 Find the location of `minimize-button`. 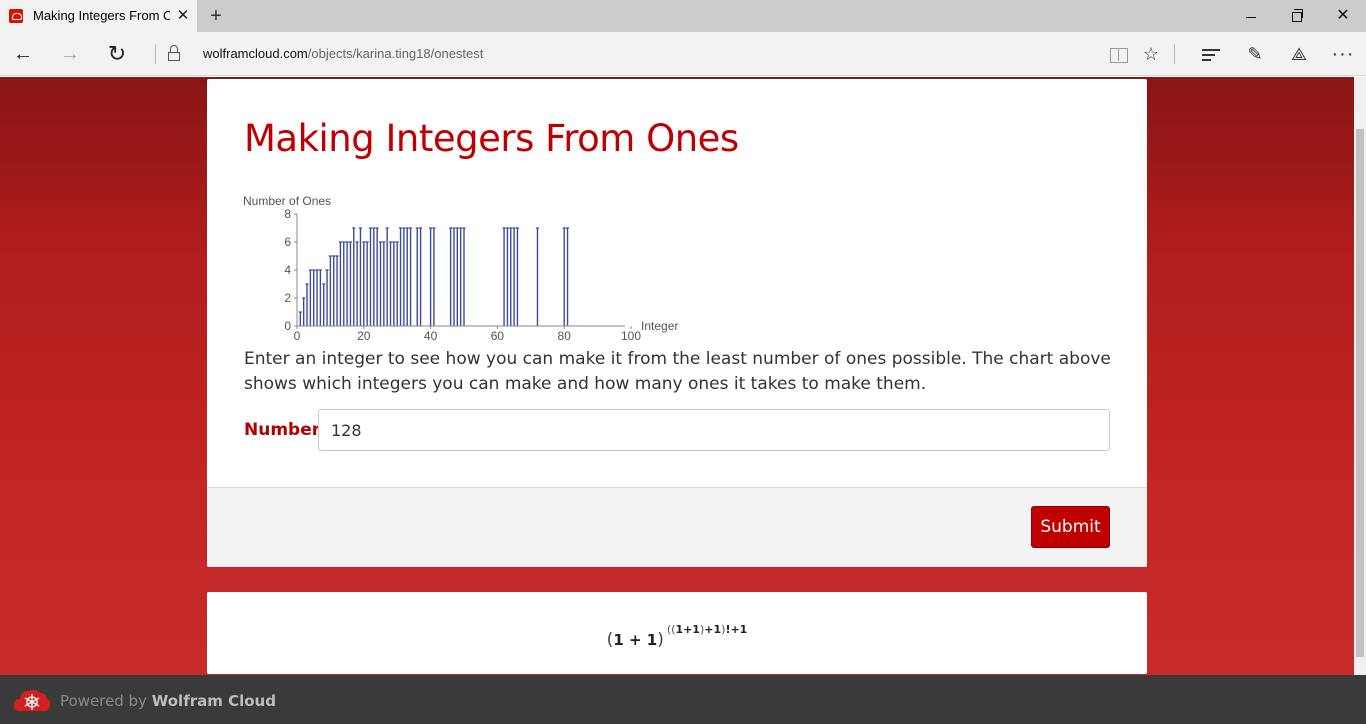

minimize-button is located at coordinates (1251, 16).